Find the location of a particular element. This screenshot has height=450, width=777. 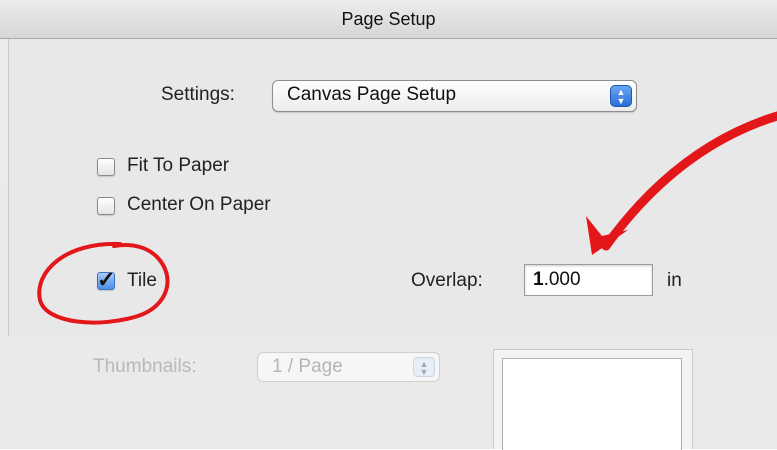

thumbnails-label: Thumbnails: is located at coordinates (145, 366).